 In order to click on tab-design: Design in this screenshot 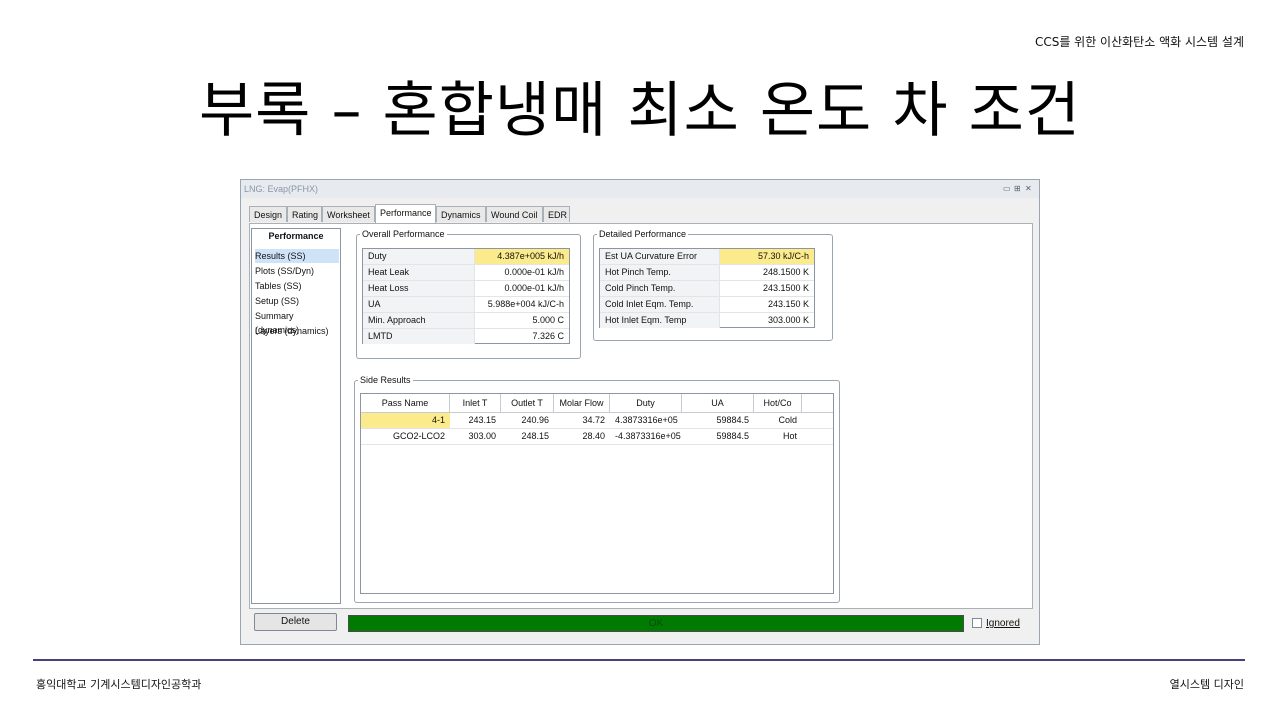, I will do `click(268, 214)`.